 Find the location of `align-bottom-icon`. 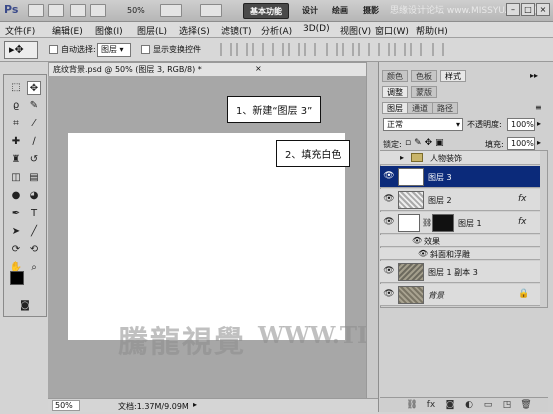

align-bottom-icon is located at coordinates (258, 49).